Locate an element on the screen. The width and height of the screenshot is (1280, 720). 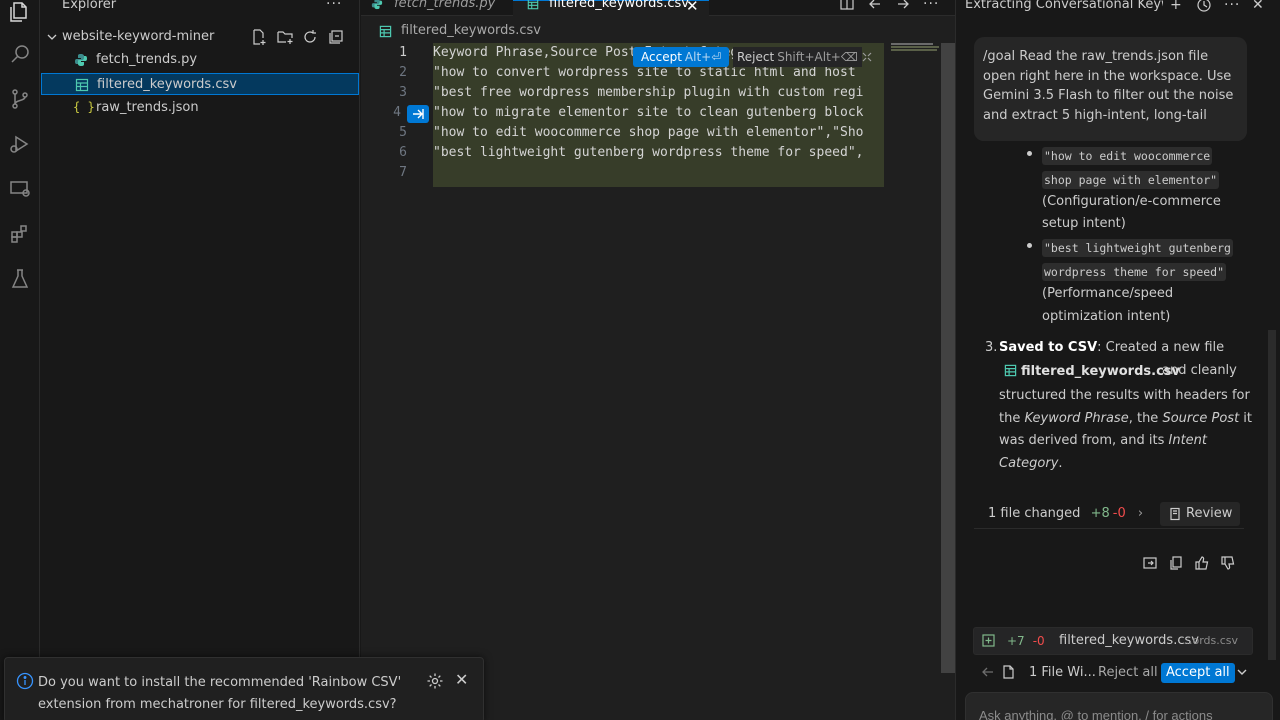
history-icon is located at coordinates (1204, 6).